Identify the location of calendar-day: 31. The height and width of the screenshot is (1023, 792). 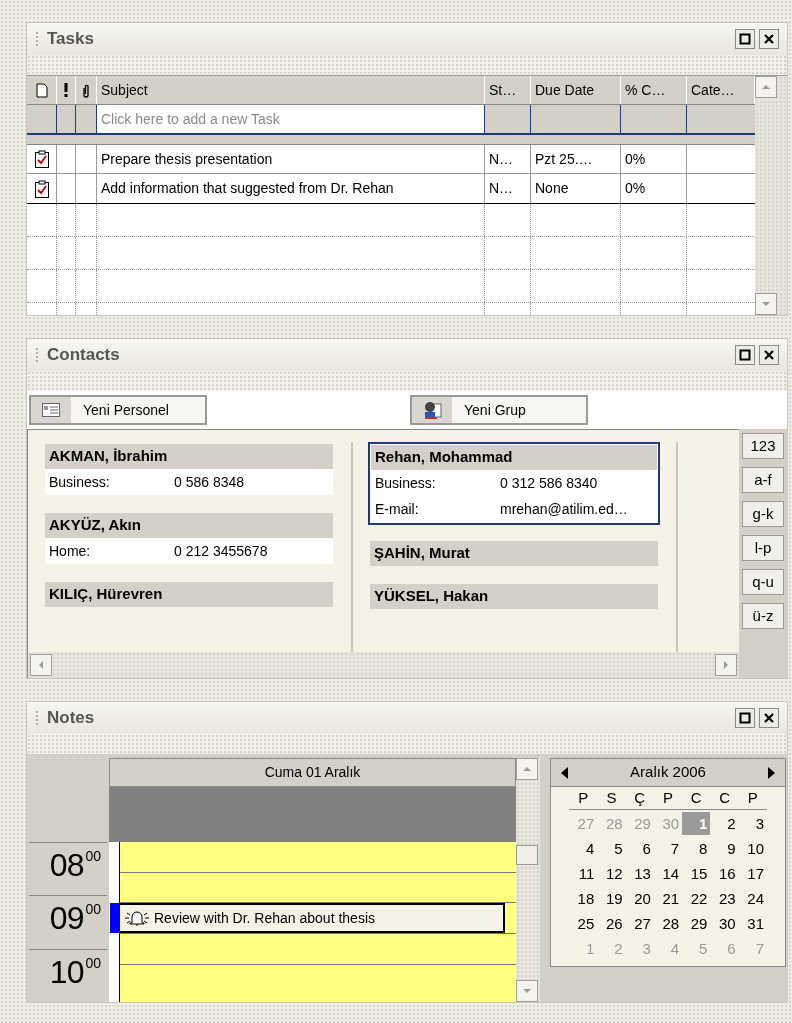
(752, 923).